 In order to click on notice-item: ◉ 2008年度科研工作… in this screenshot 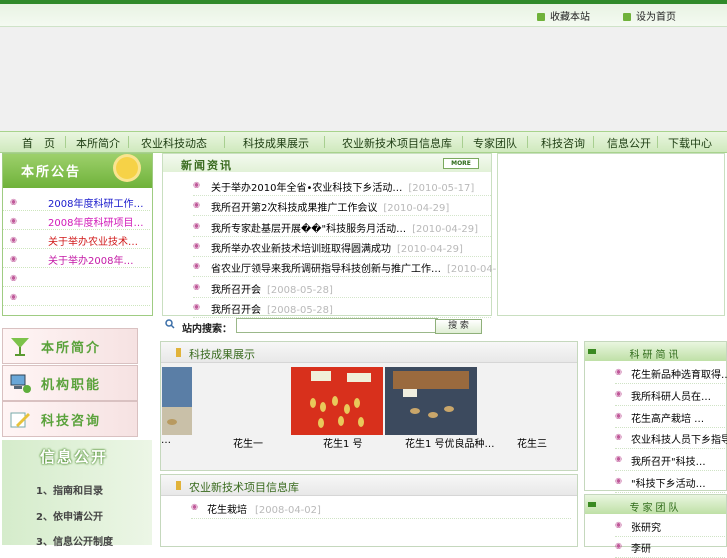, I will do `click(76, 201)`.